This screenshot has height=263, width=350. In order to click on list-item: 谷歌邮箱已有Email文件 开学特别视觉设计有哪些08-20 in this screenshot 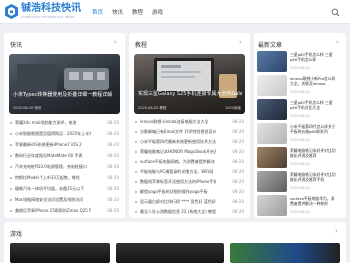, I will do `click(189, 132)`.